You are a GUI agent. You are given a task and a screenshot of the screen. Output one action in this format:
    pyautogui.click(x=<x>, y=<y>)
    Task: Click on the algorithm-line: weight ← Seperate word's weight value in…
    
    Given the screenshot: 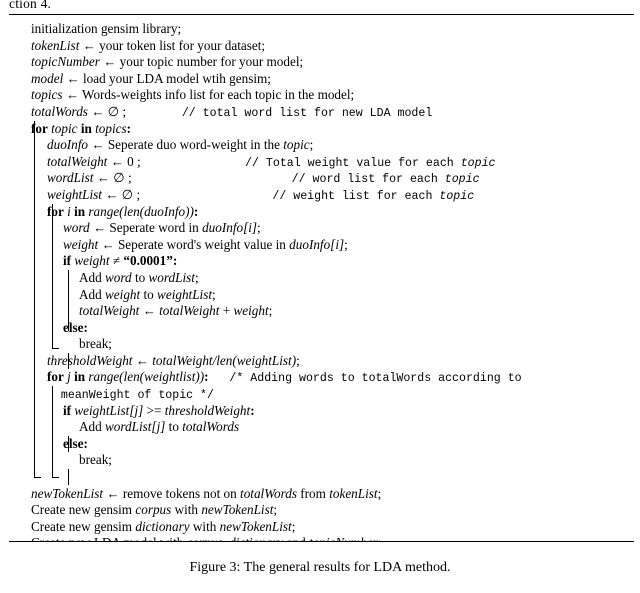 What is the action you would take?
    pyautogui.click(x=321, y=245)
    